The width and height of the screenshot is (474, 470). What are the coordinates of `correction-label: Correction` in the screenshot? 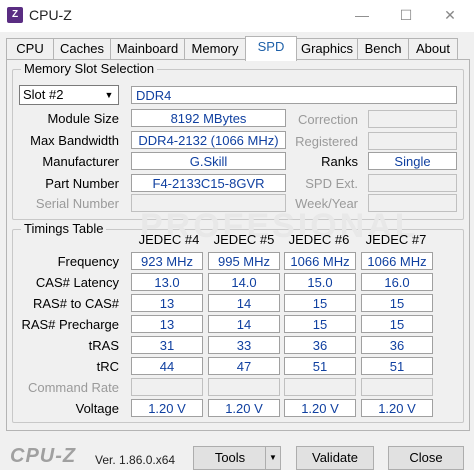 It's located at (328, 119).